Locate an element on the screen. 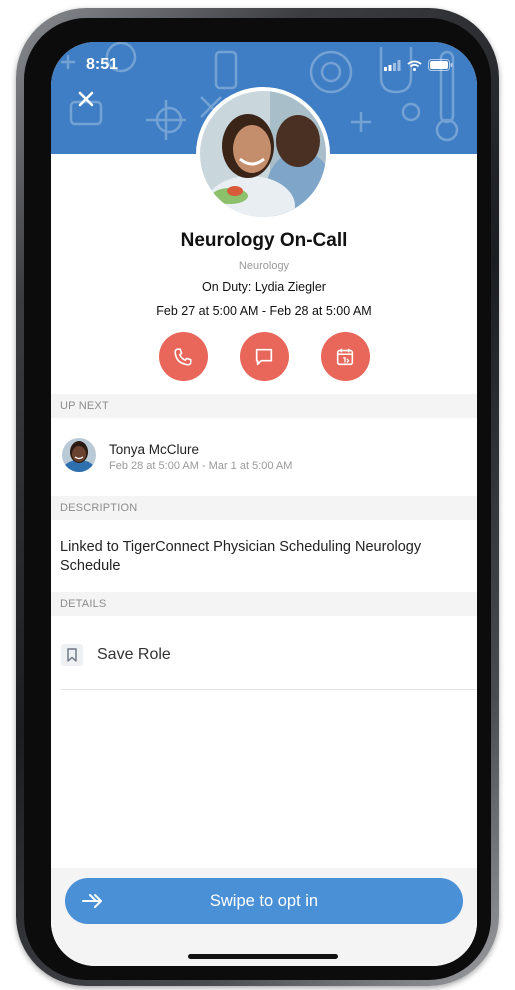  status-icons is located at coordinates (418, 65).